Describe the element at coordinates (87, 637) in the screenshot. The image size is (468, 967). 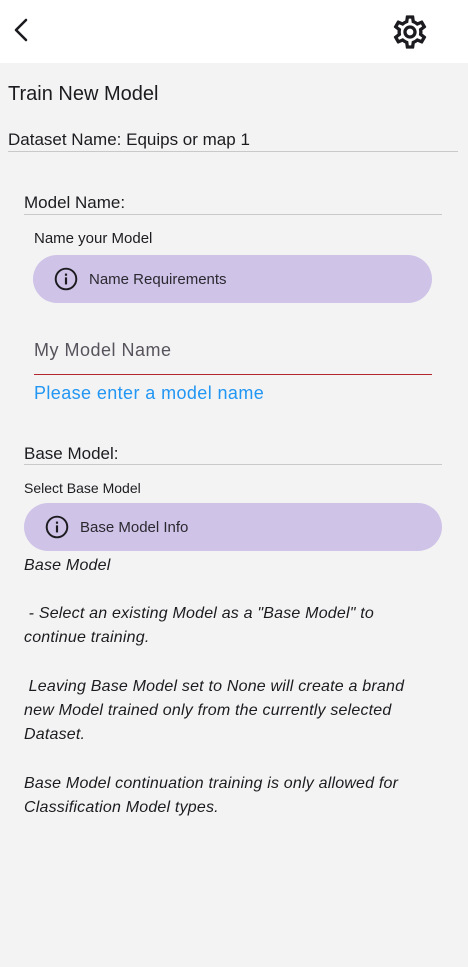
I see `base-model-desc-line: continue training.` at that location.